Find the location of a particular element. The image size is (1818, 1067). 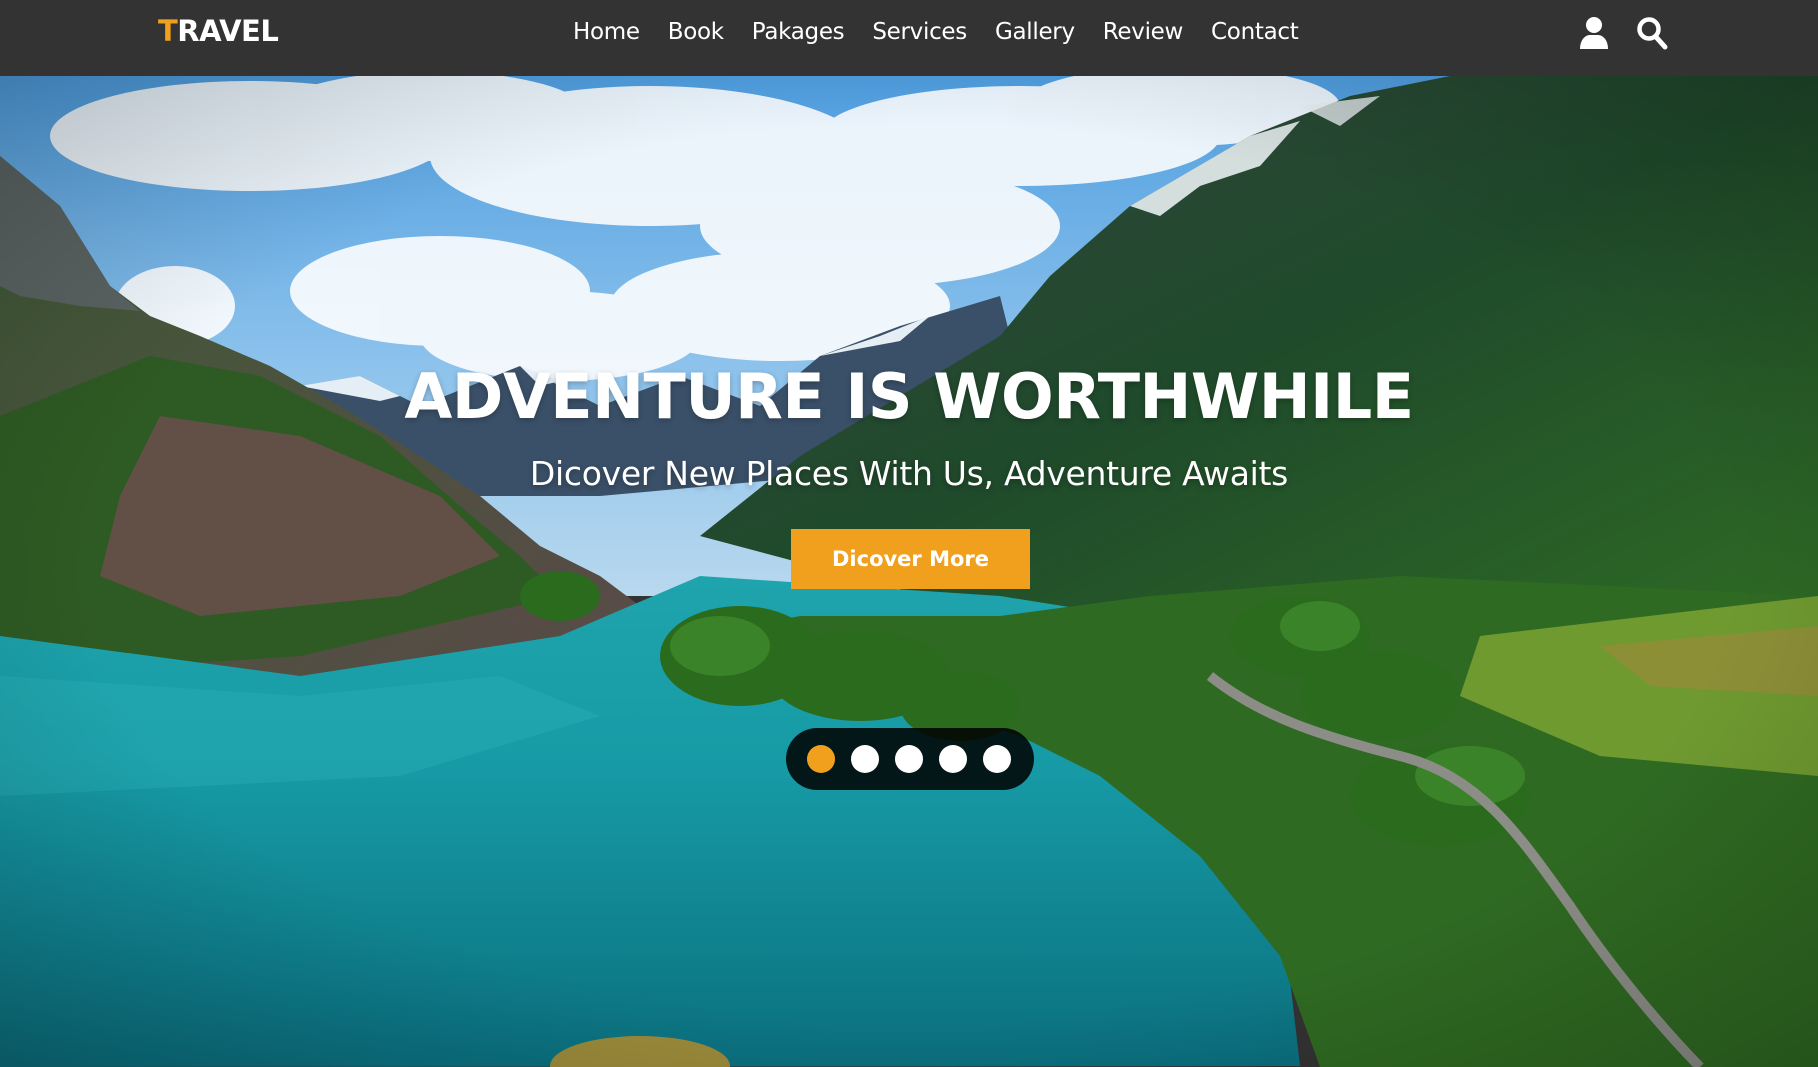

nav-link-home: Home is located at coordinates (606, 32).